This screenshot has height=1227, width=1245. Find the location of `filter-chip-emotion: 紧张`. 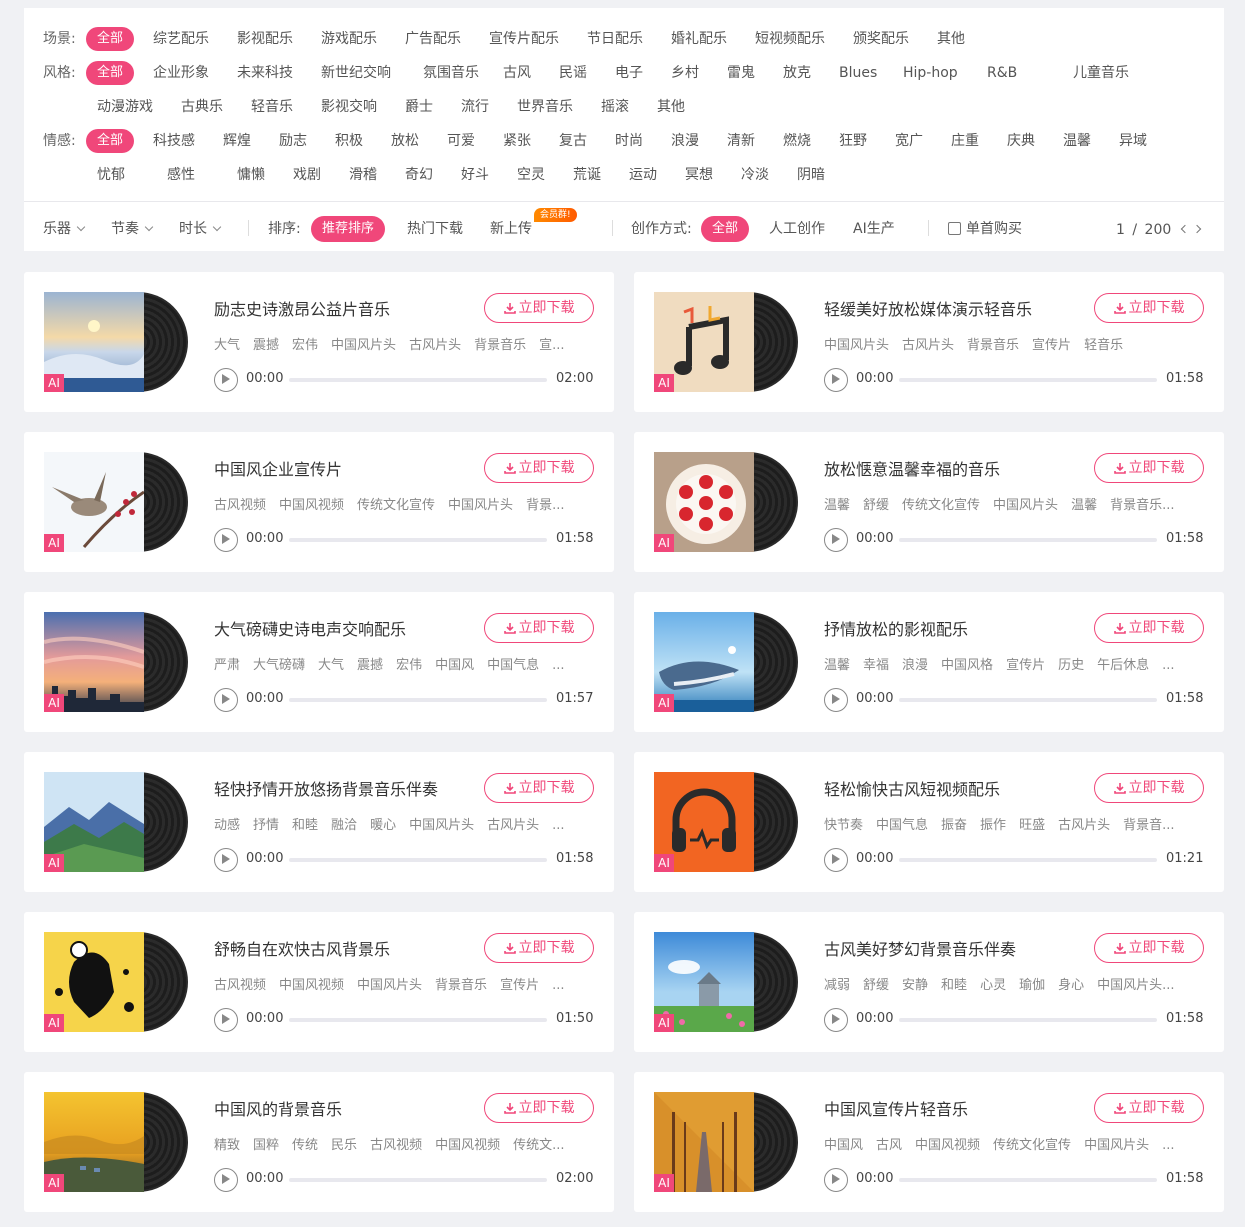

filter-chip-emotion: 紧张 is located at coordinates (517, 141).